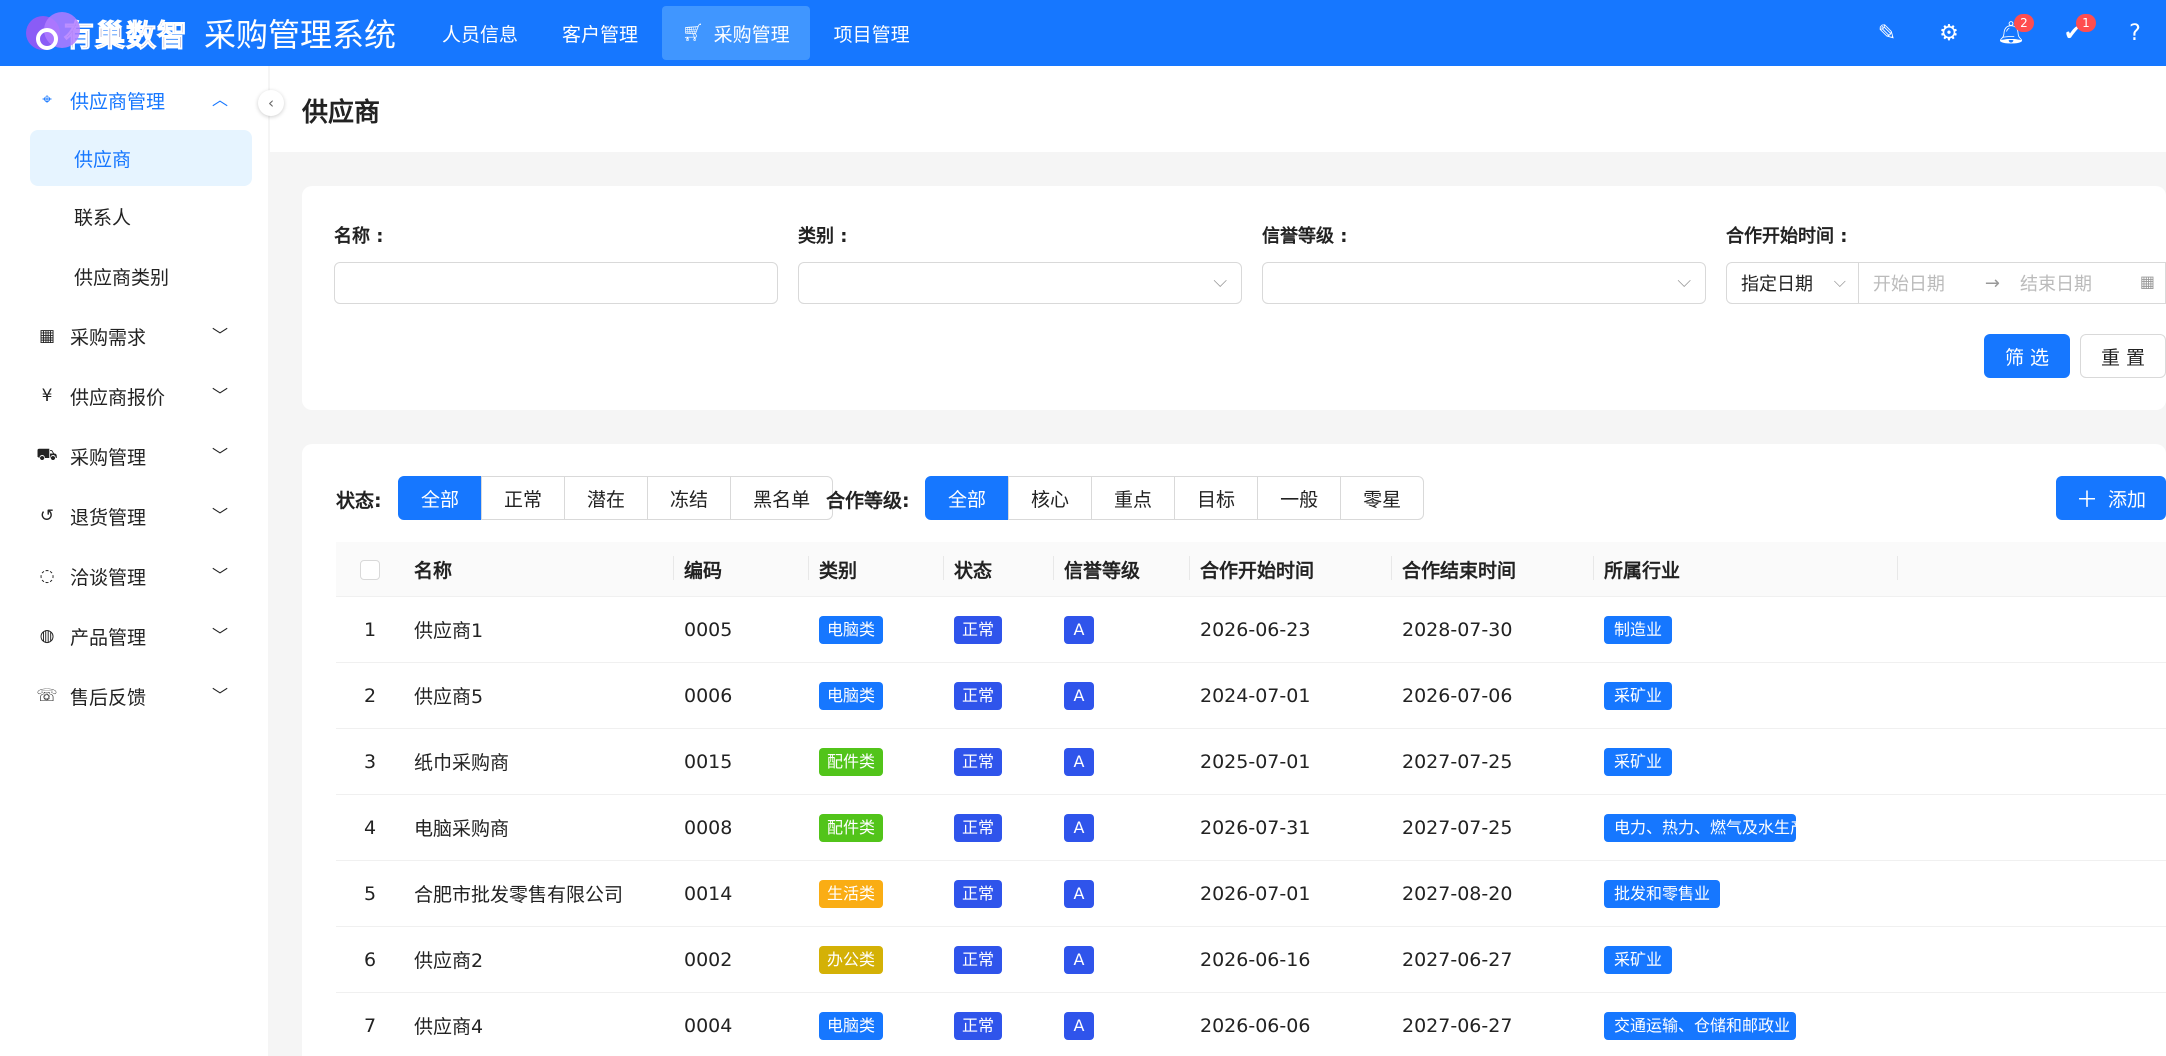 The width and height of the screenshot is (2166, 1056). What do you see at coordinates (751, 34) in the screenshot?
I see `topnav-item-label: 采购管理` at bounding box center [751, 34].